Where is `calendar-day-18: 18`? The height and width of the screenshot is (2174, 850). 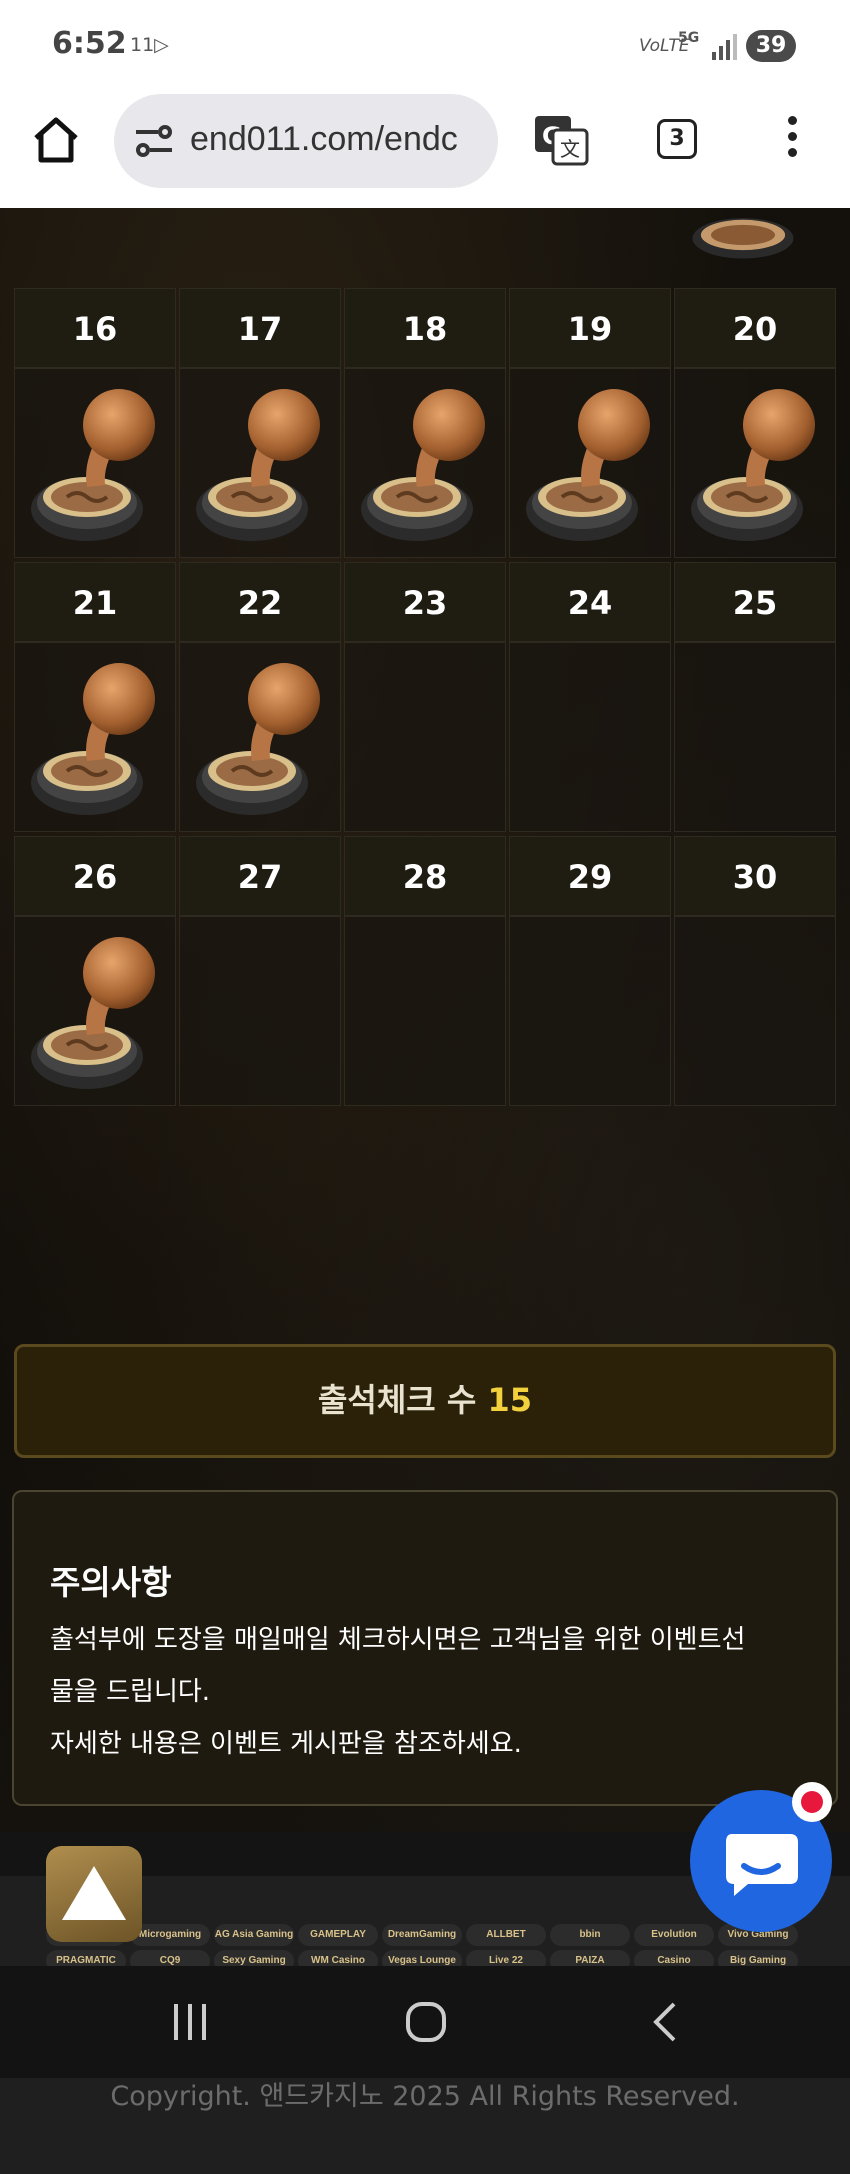 calendar-day-18: 18 is located at coordinates (425, 328).